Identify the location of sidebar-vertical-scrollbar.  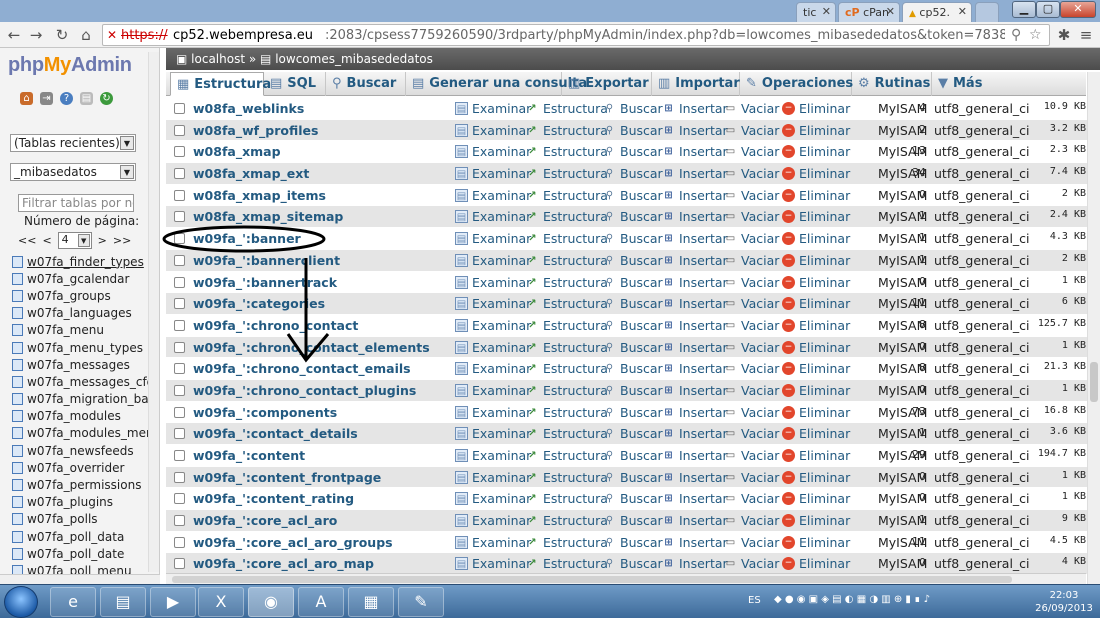
(153, 312).